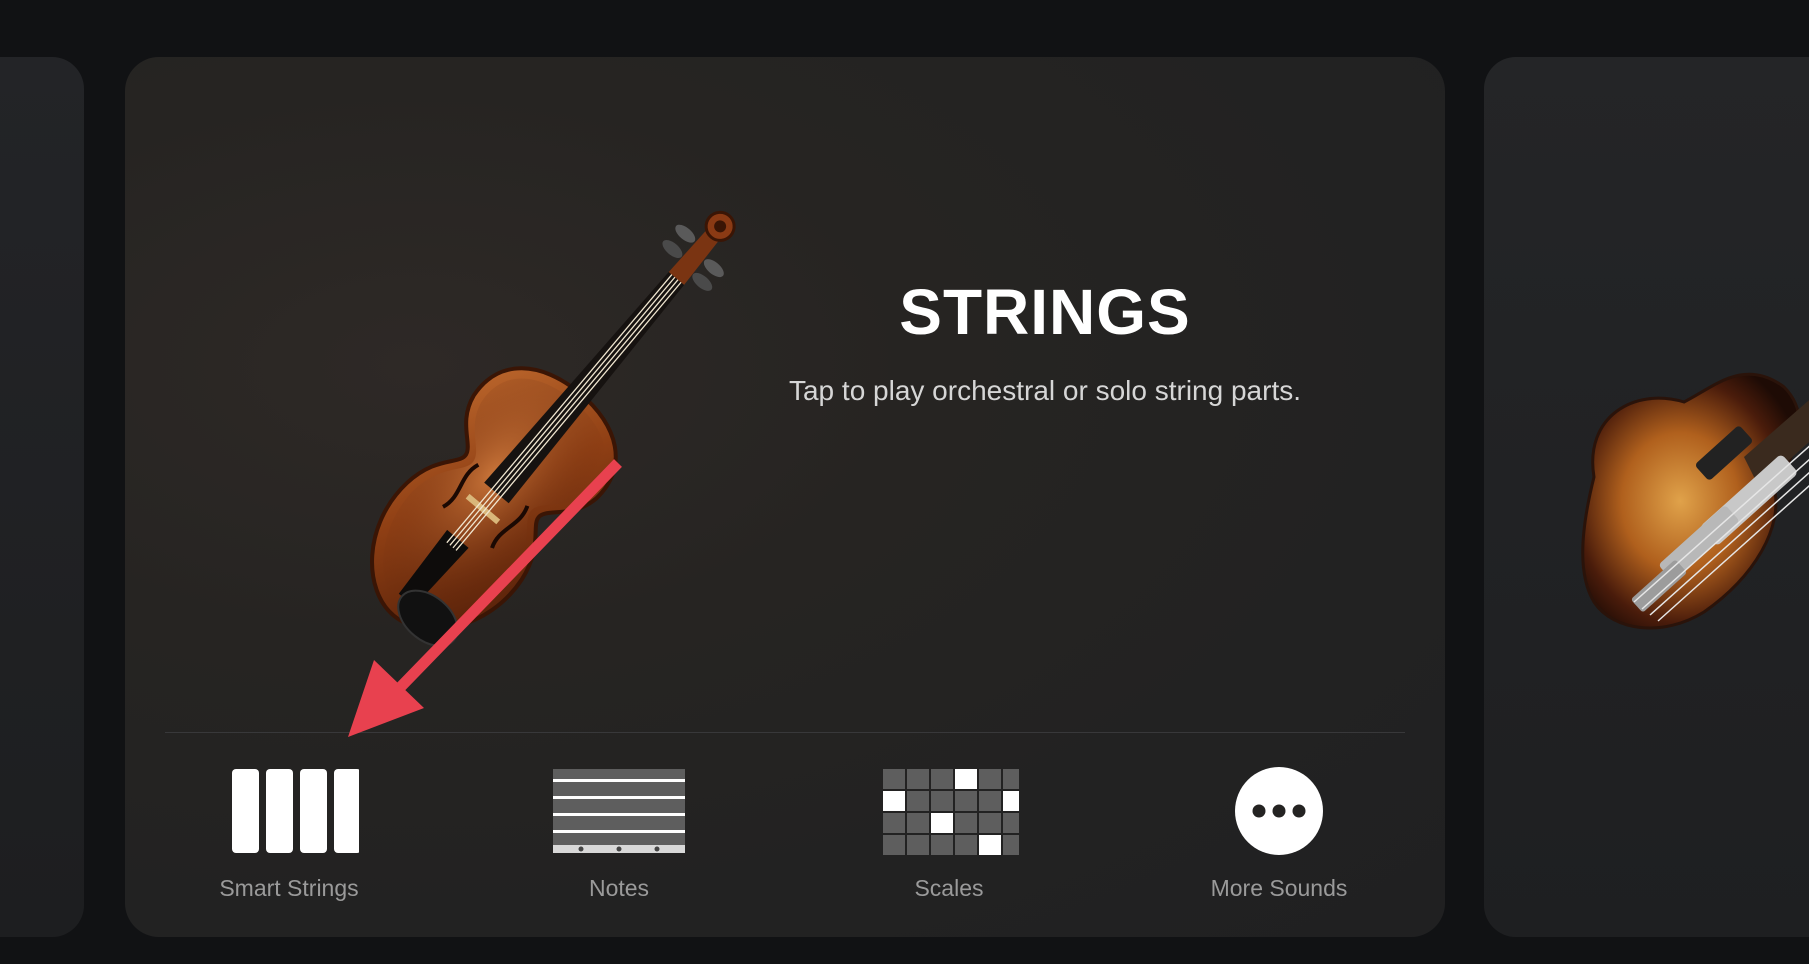  What do you see at coordinates (290, 812) in the screenshot?
I see `smart-strings-icon` at bounding box center [290, 812].